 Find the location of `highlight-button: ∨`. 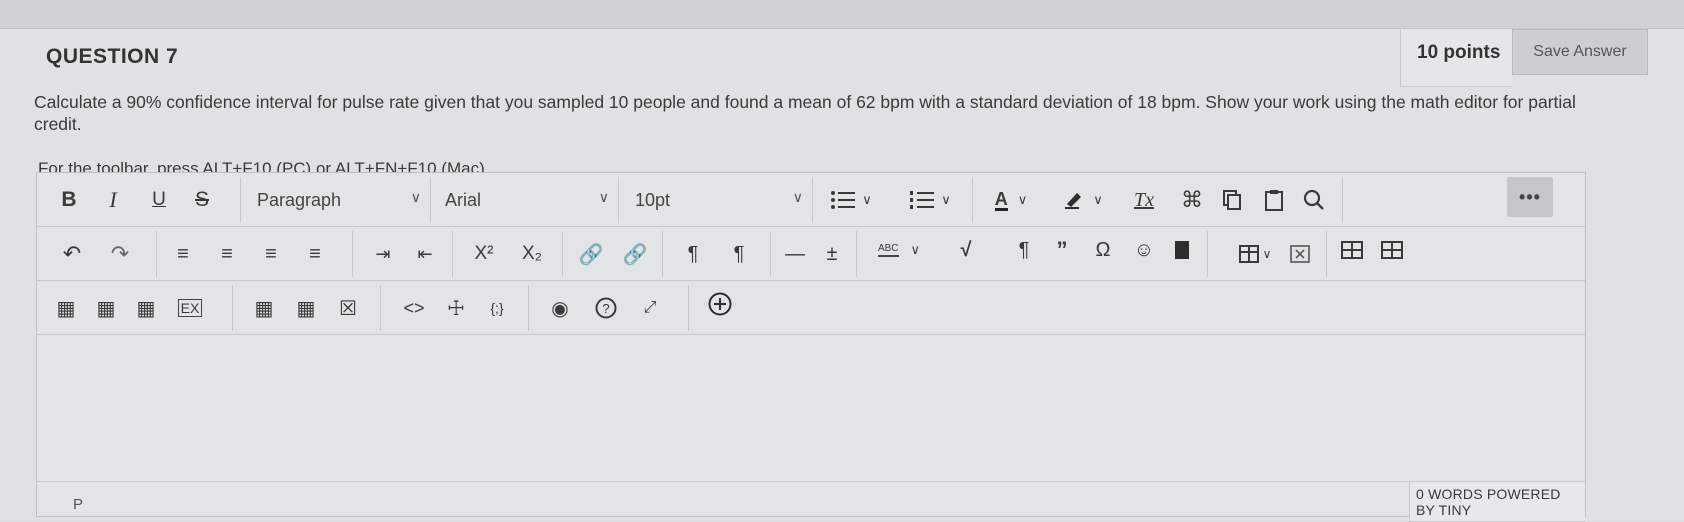

highlight-button: ∨ is located at coordinates (1083, 200).